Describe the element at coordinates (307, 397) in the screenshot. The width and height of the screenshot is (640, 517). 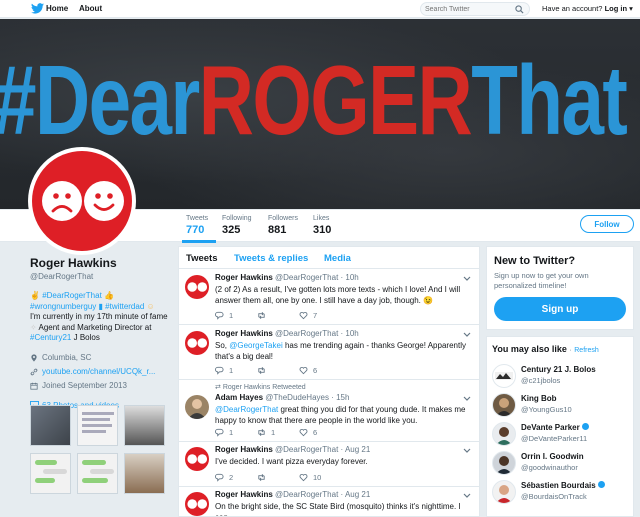
I see `tweet-author-handle: @TheDudeHayes · 15h` at that location.